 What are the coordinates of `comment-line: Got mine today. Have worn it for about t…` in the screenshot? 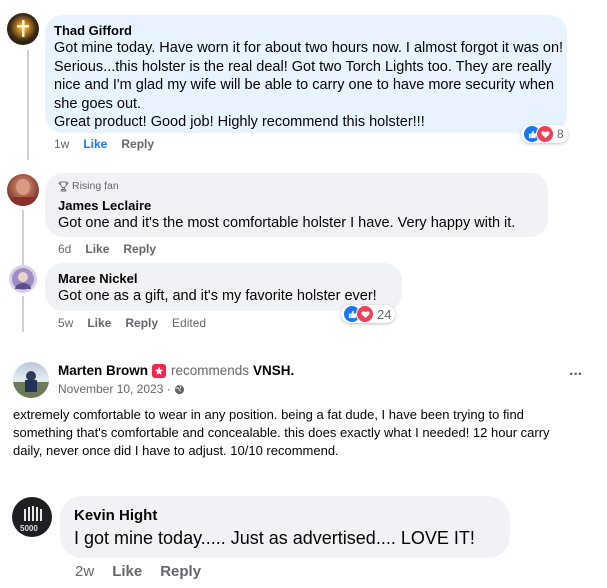 It's located at (309, 48).